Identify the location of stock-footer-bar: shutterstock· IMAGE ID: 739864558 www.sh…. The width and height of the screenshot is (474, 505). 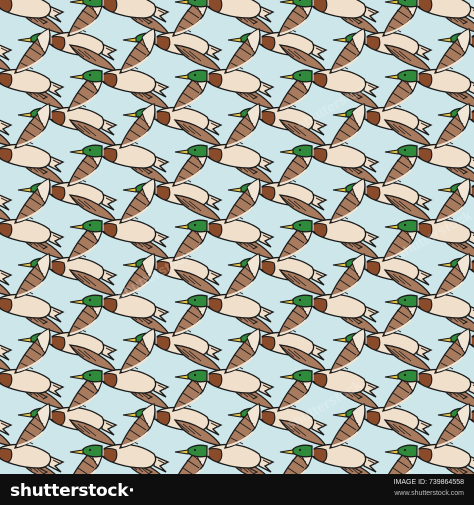
(237, 489).